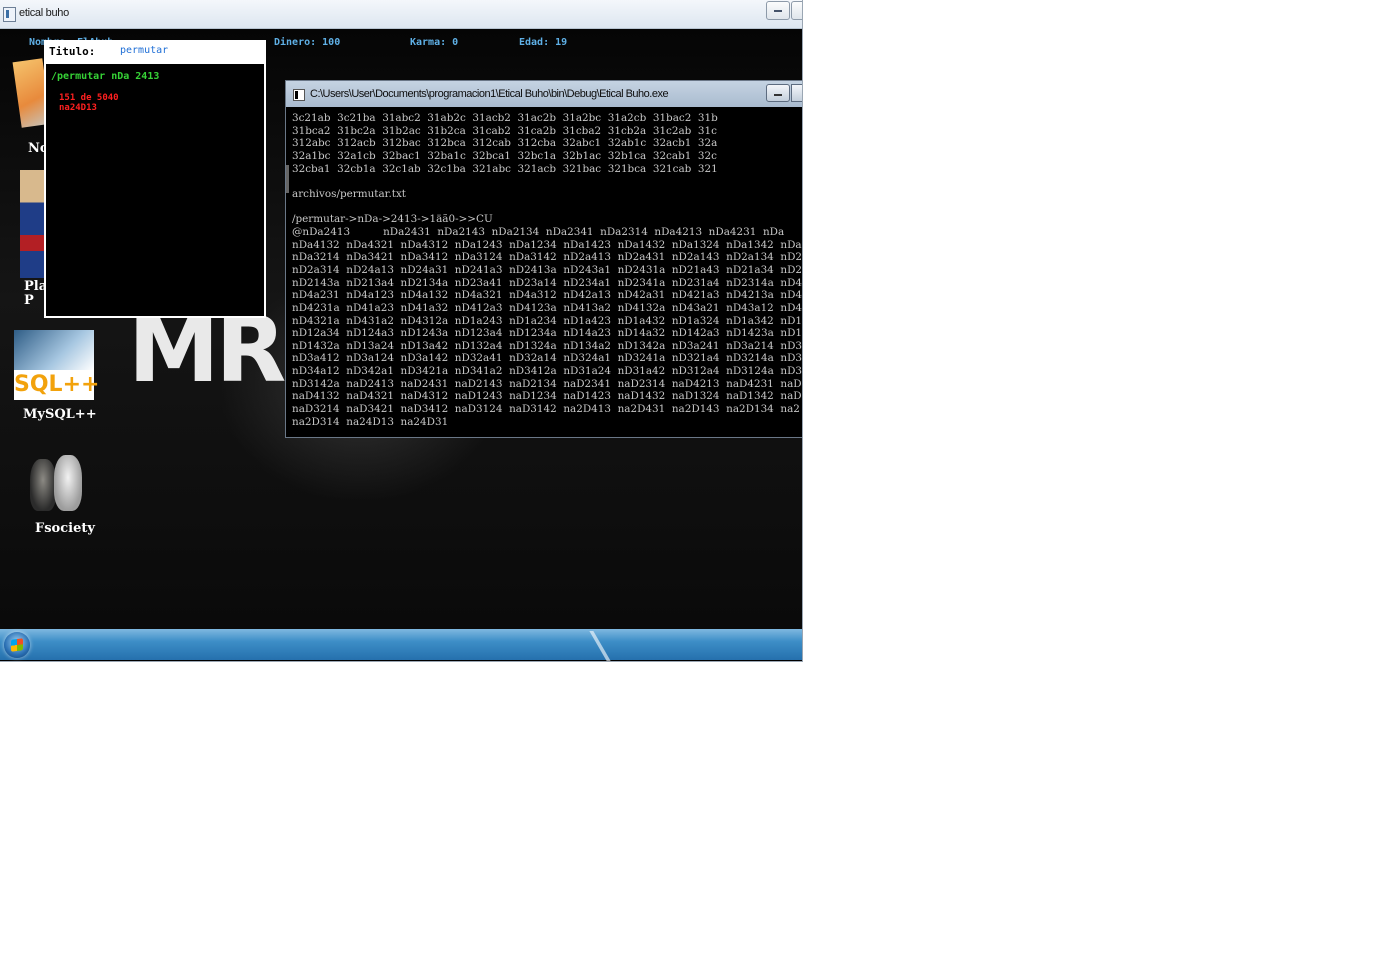 The width and height of the screenshot is (1384, 956). What do you see at coordinates (54, 350) in the screenshot?
I see `mysql-dolphin-graphic` at bounding box center [54, 350].